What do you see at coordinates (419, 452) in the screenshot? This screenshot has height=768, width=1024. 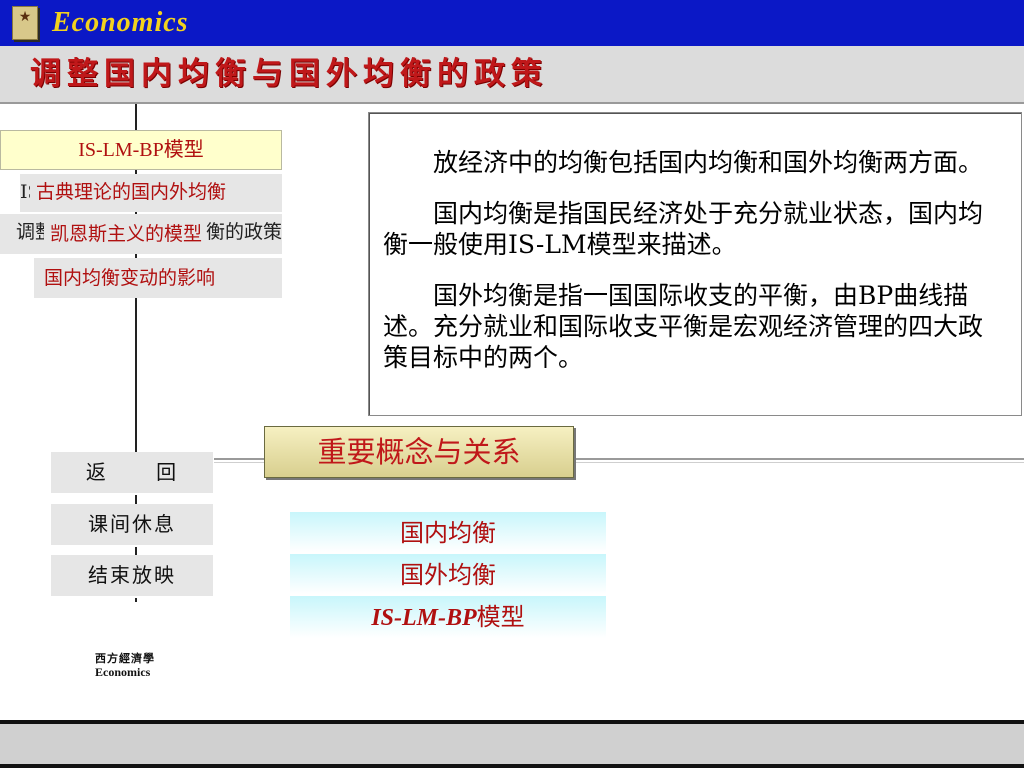 I see `concepts-heading: 重要概念与关系` at bounding box center [419, 452].